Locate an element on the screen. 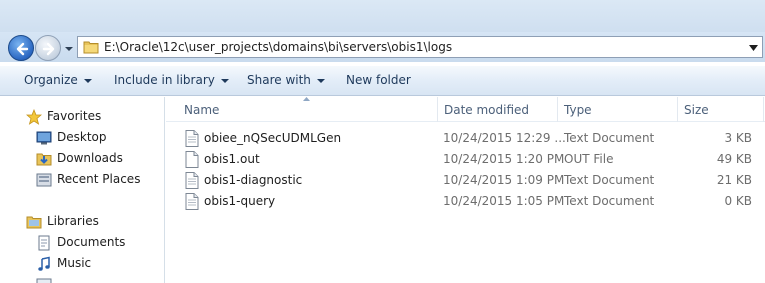 The image size is (765, 283). column-header-type: Type is located at coordinates (578, 110).